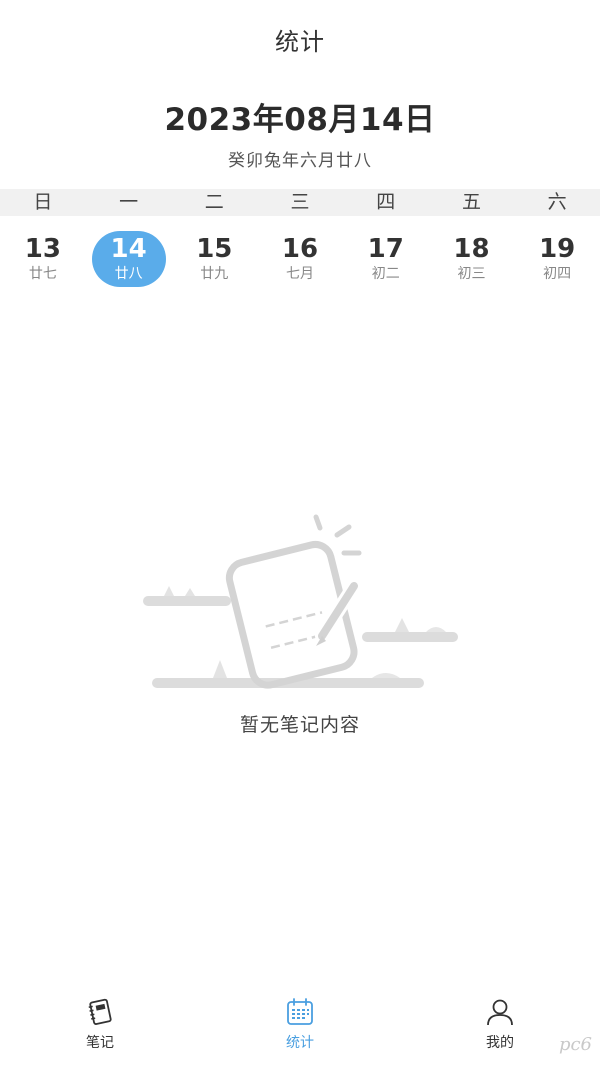 The width and height of the screenshot is (600, 1067). I want to click on date-lunar-label: 初四, so click(557, 274).